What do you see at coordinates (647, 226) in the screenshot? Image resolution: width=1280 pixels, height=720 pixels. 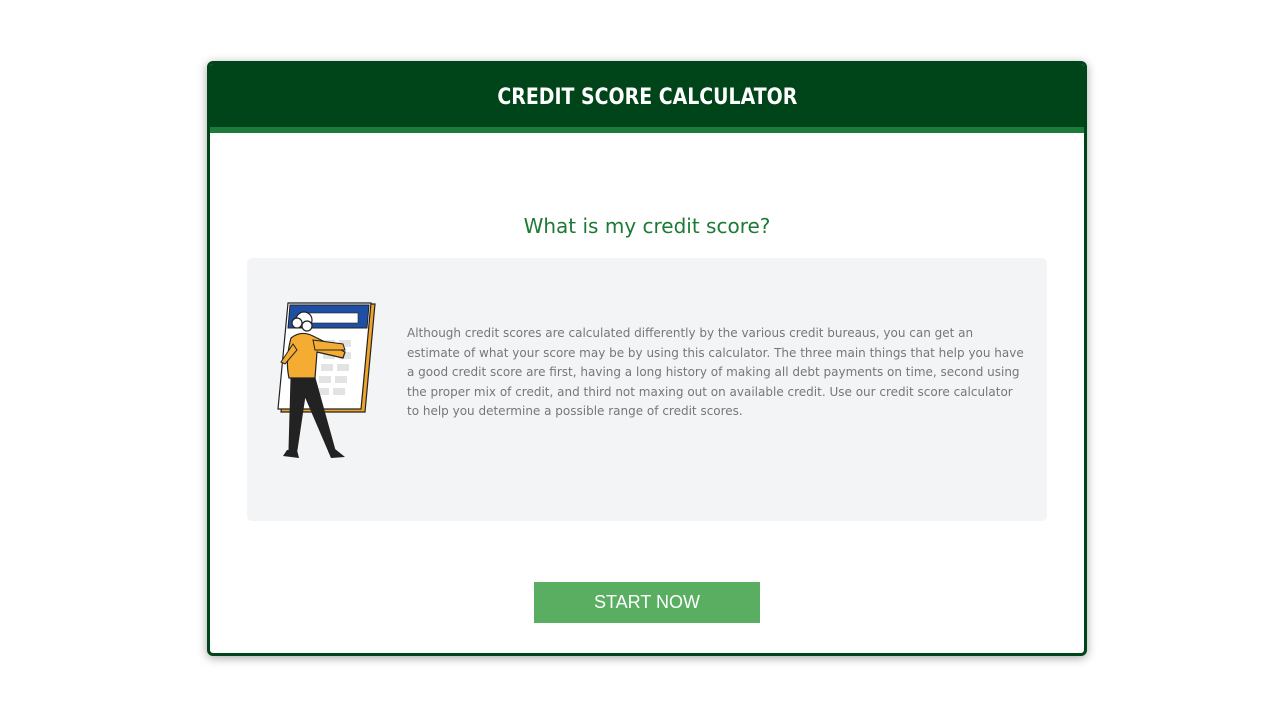 I see `question-heading: What is my credit score?` at bounding box center [647, 226].